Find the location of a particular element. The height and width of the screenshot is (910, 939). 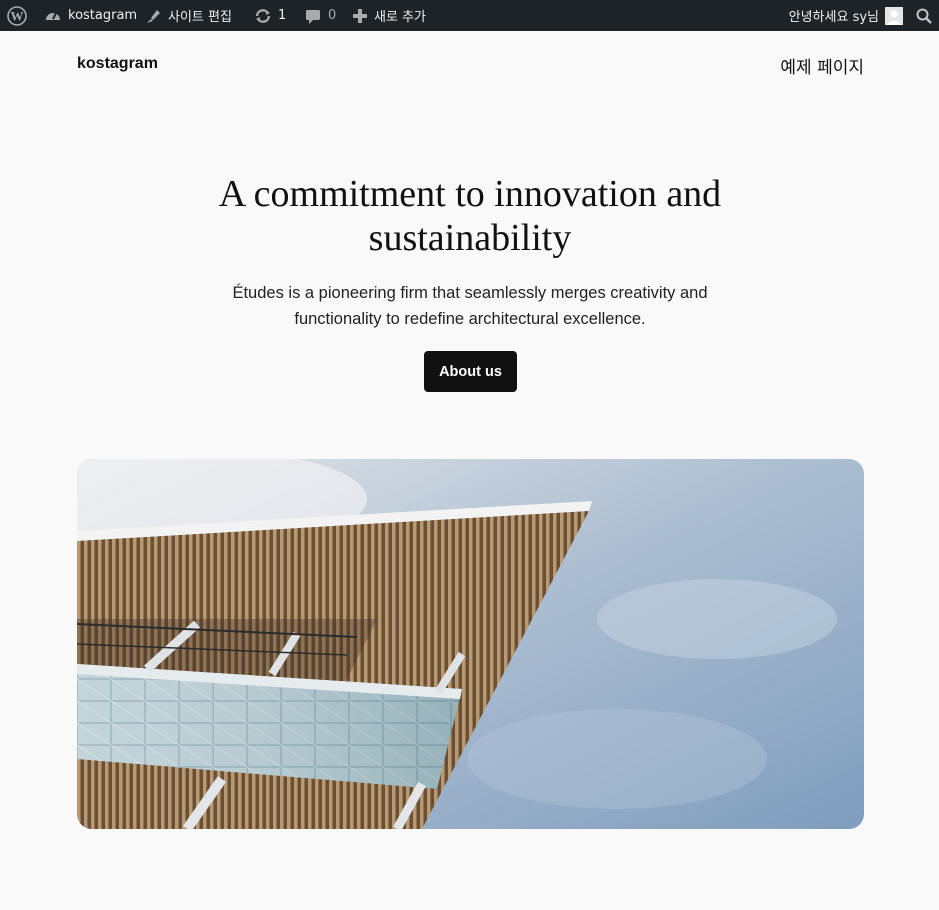

wordpress-menu: W is located at coordinates (17, 15).